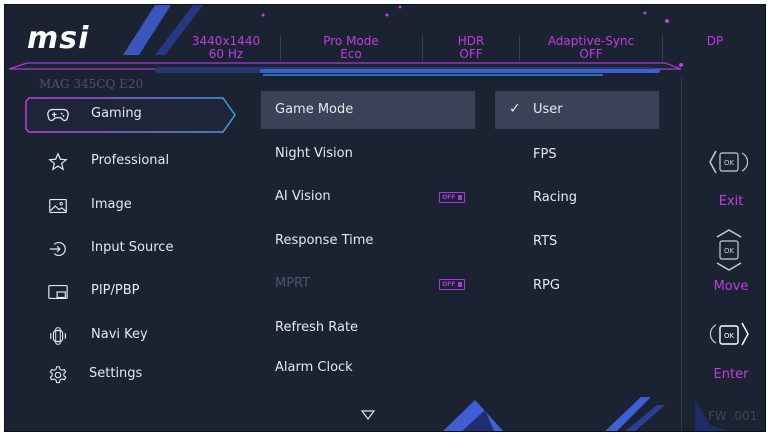  I want to click on main-menu-label: Image, so click(111, 204).